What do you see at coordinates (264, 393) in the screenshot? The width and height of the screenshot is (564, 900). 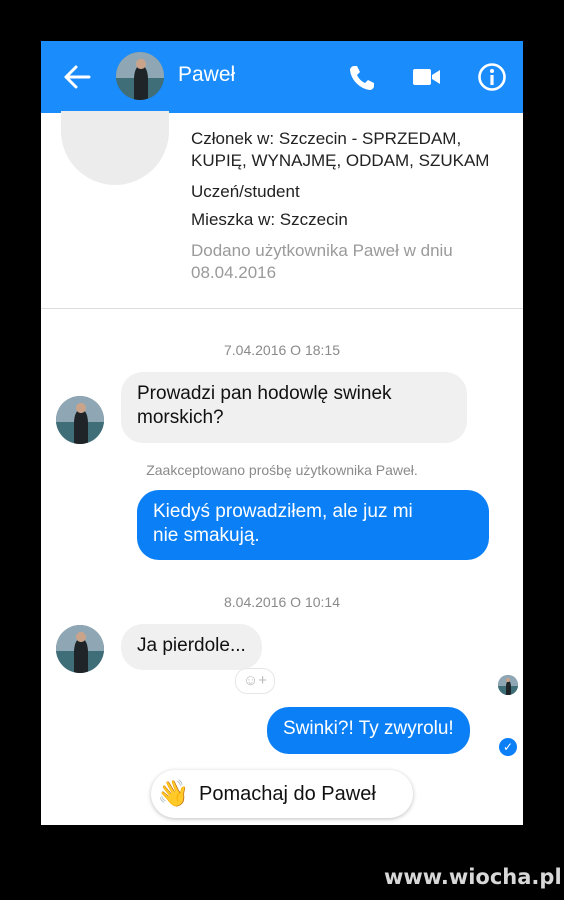 I see `message-line: Prowadzi pan hodowlę swinek` at bounding box center [264, 393].